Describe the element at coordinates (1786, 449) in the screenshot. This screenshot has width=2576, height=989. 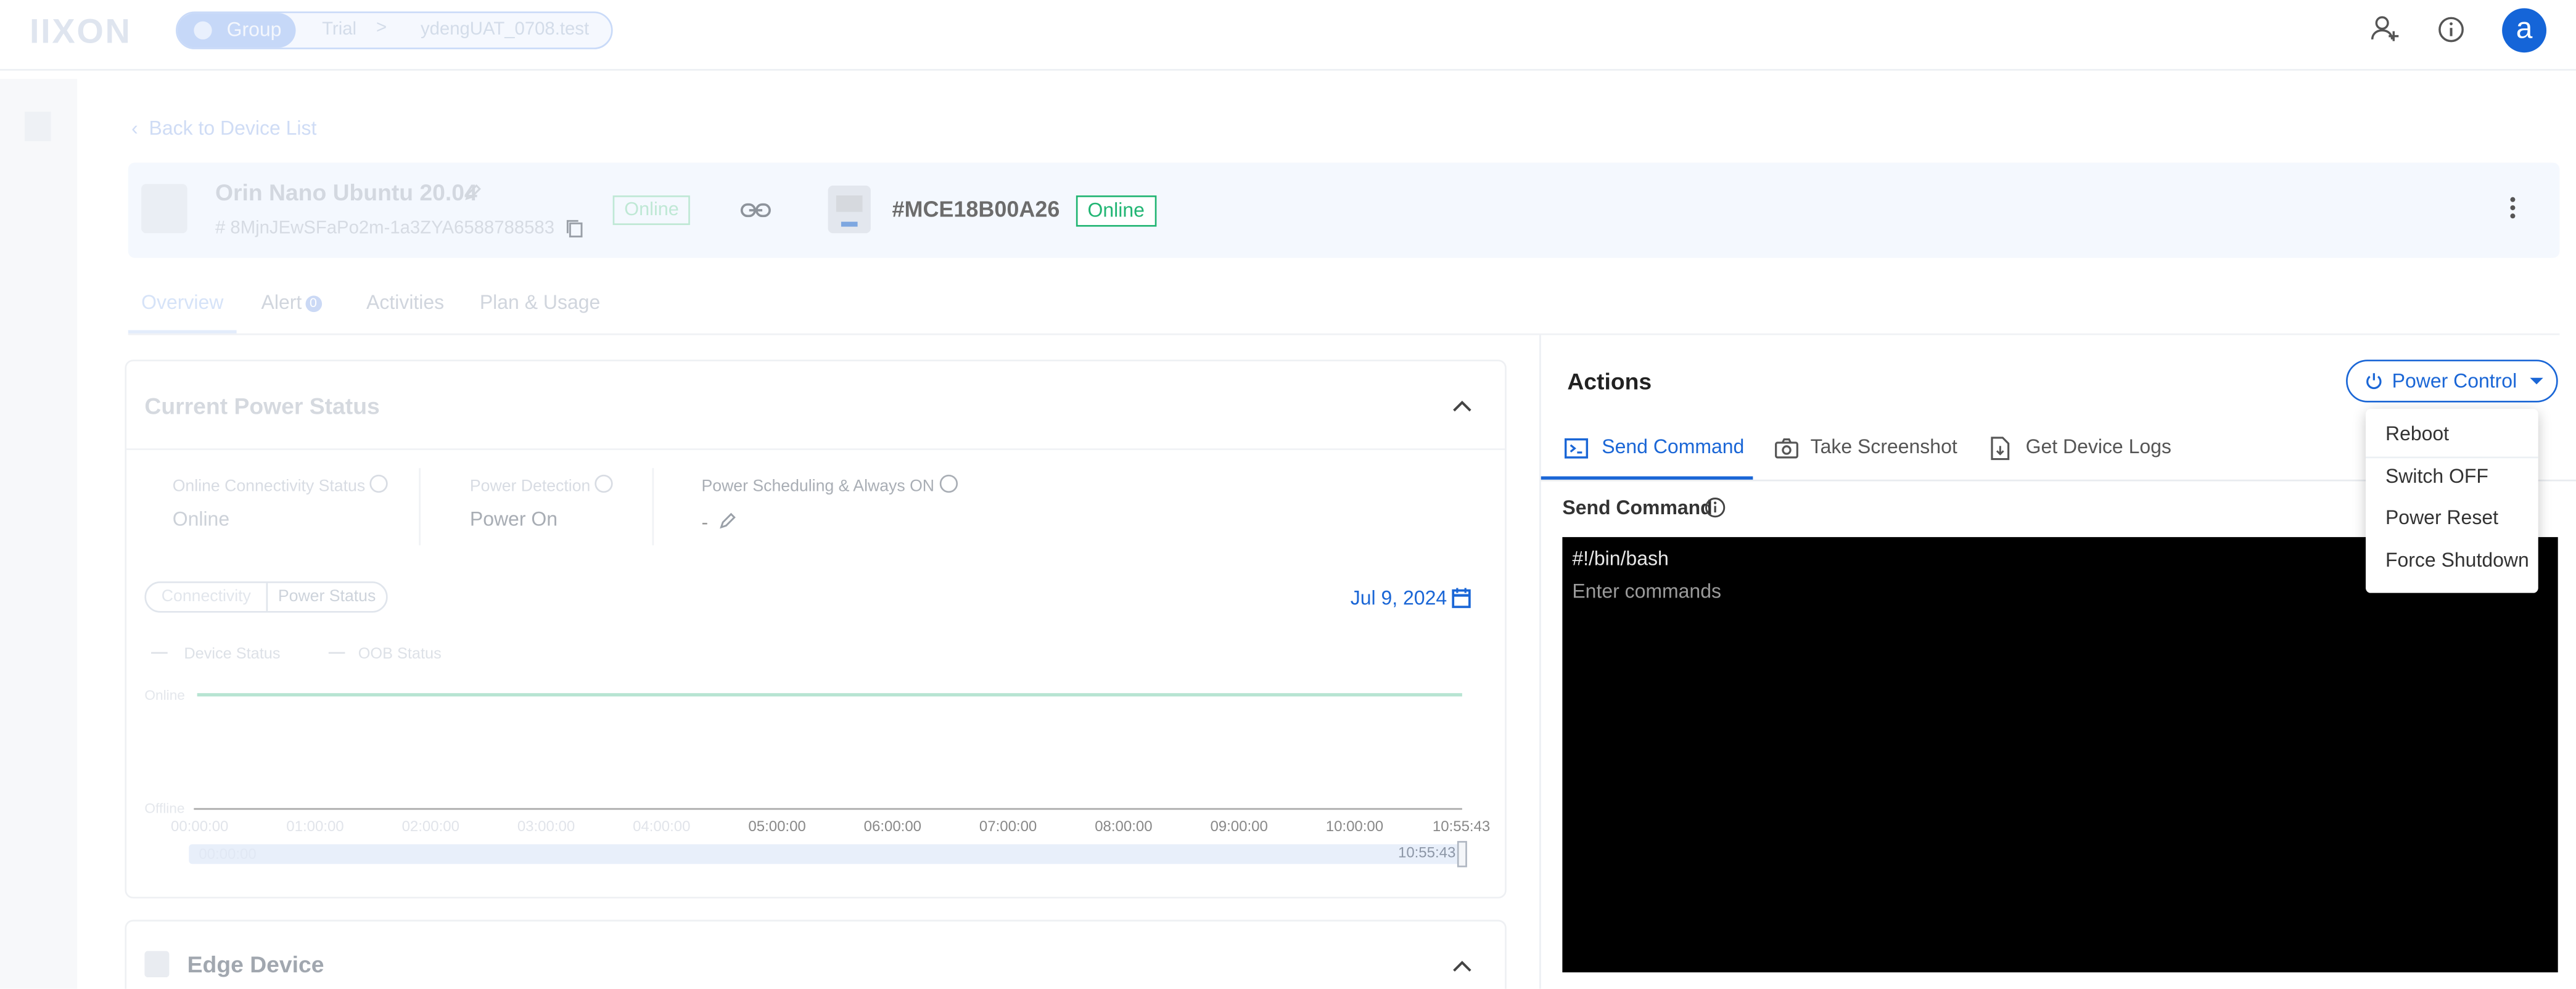
I see `camera-icon` at that location.